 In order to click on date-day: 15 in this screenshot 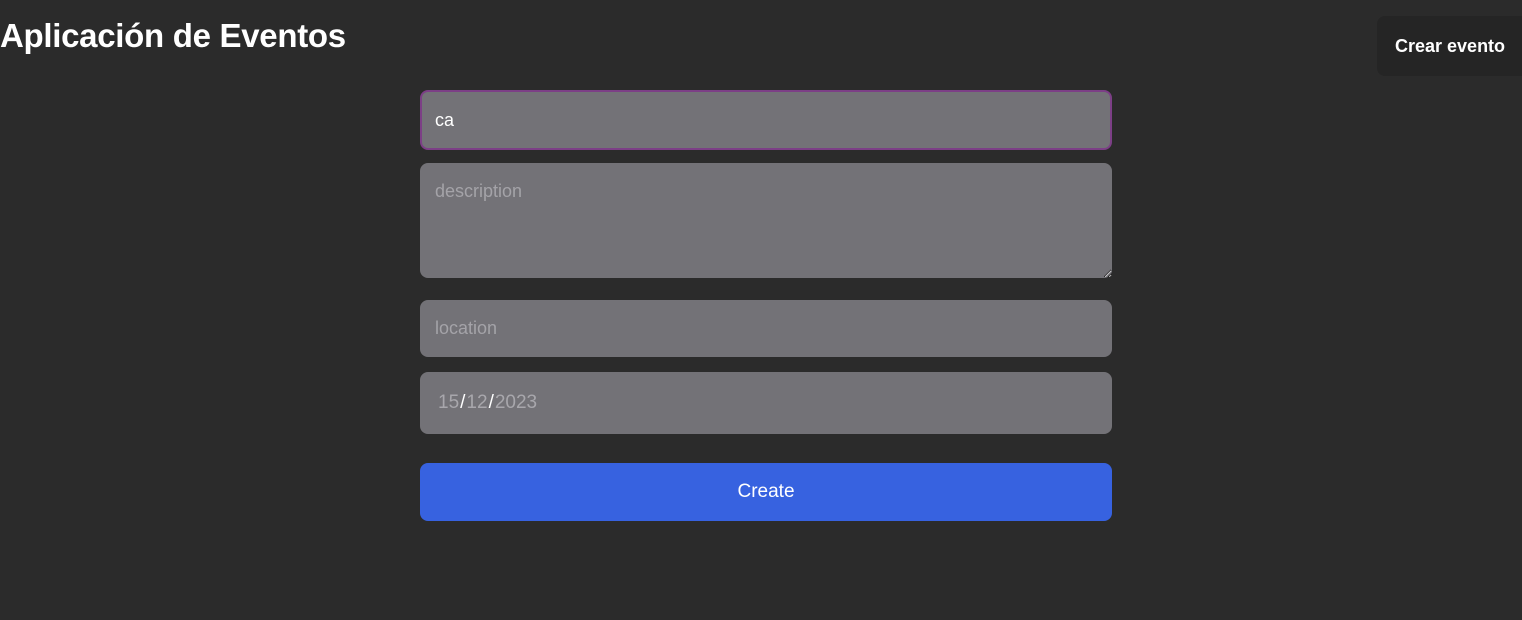, I will do `click(449, 402)`.